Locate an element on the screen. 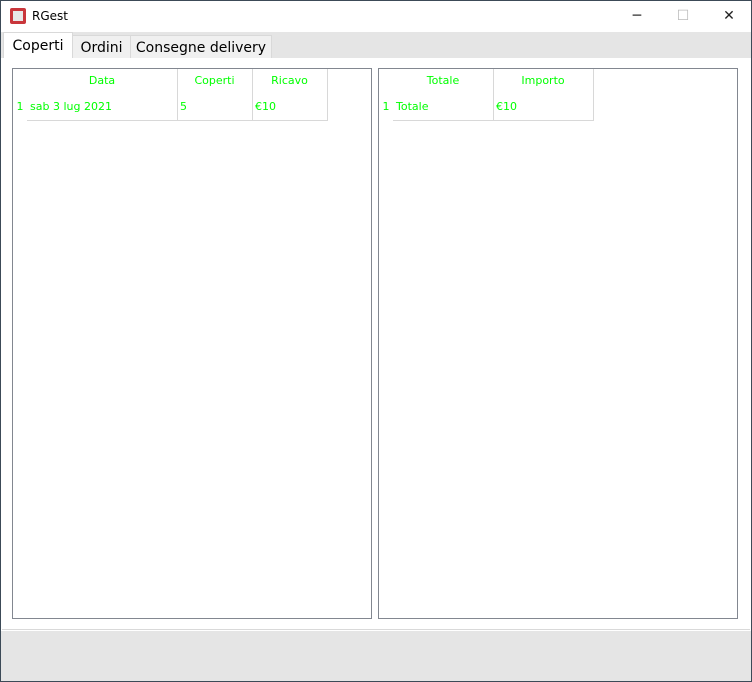 This screenshot has width=752, height=682. column-header-ricavo: Ricavo is located at coordinates (290, 81).